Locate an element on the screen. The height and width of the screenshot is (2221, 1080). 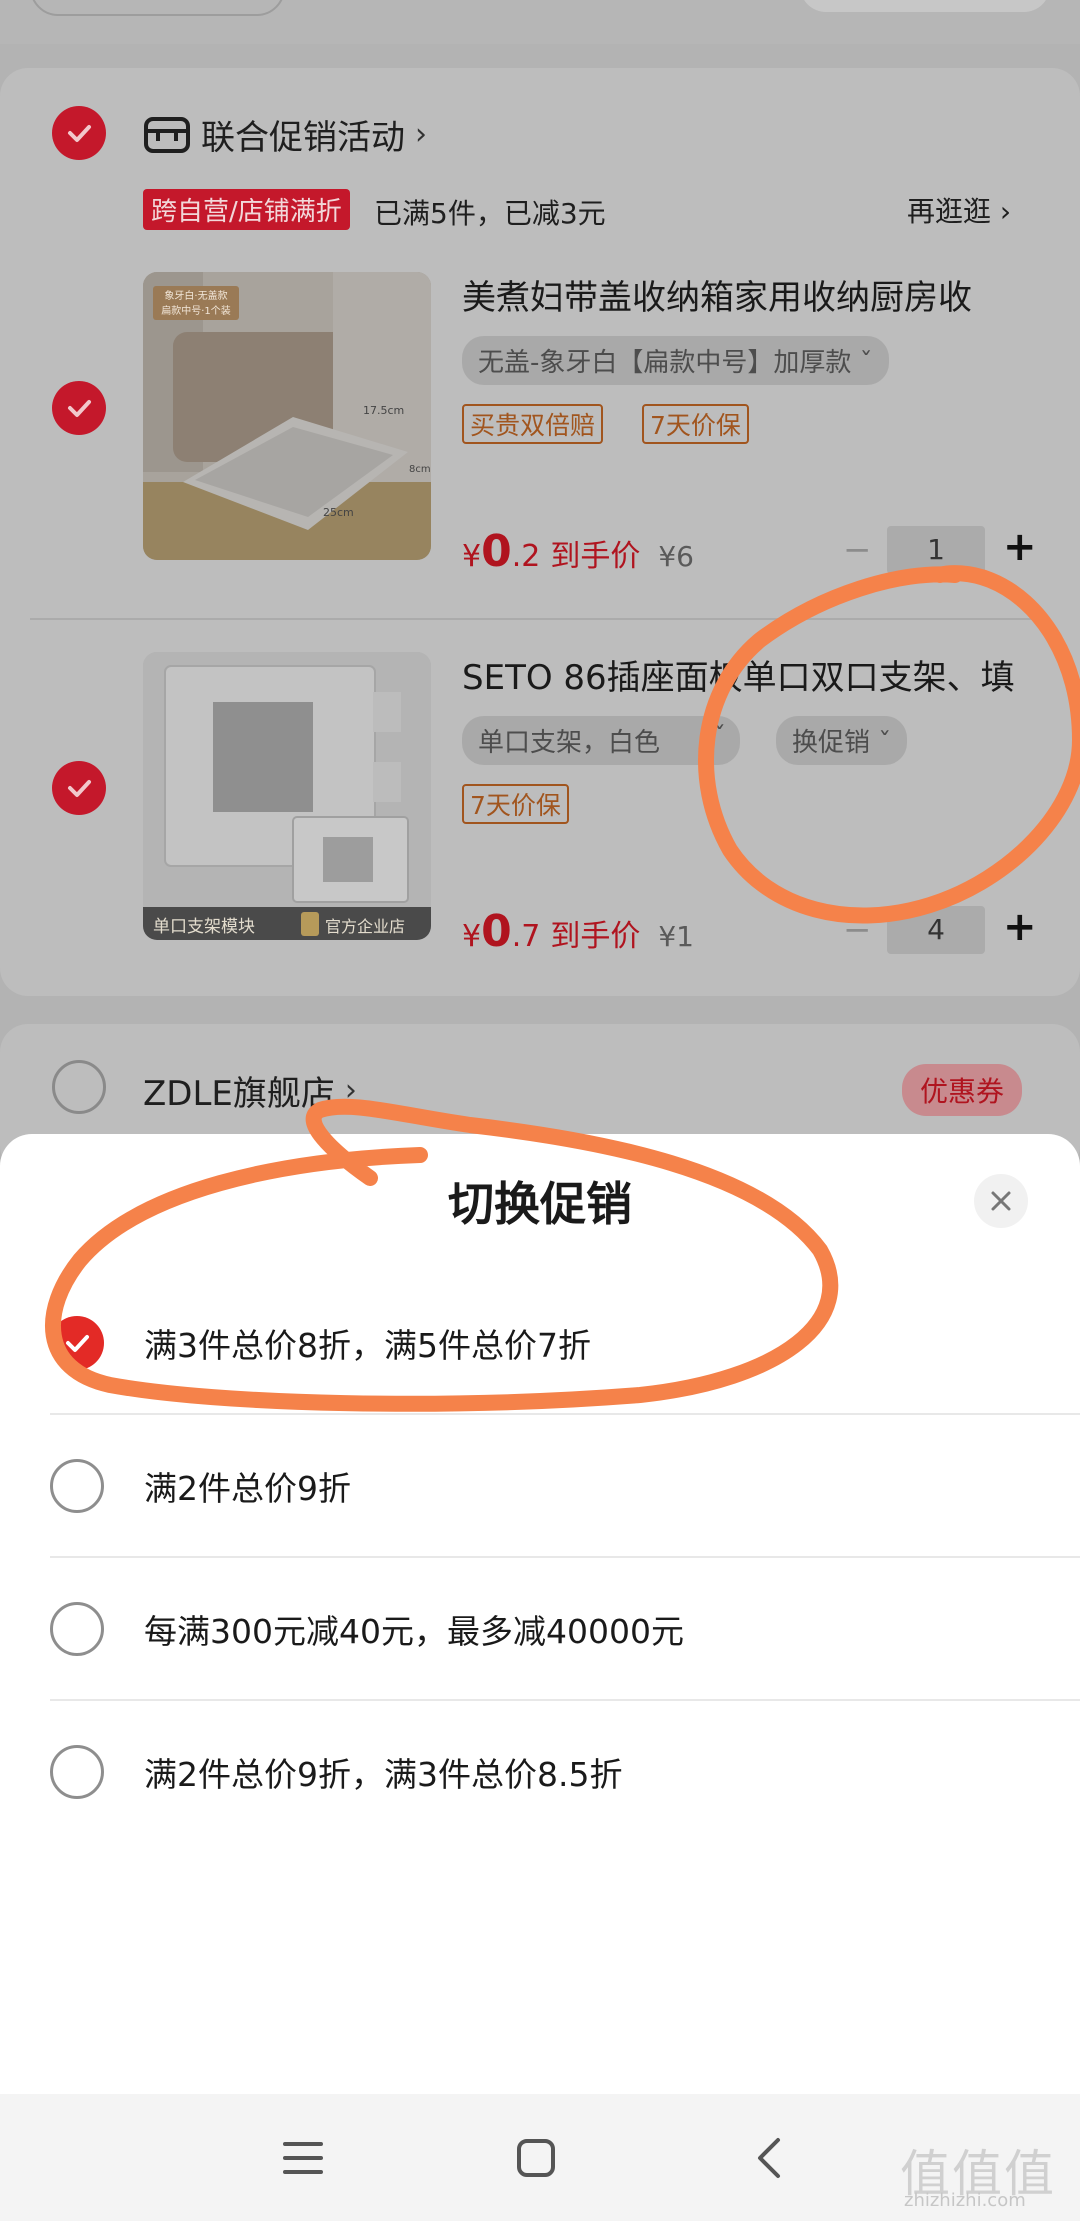
store-icon is located at coordinates (167, 134).